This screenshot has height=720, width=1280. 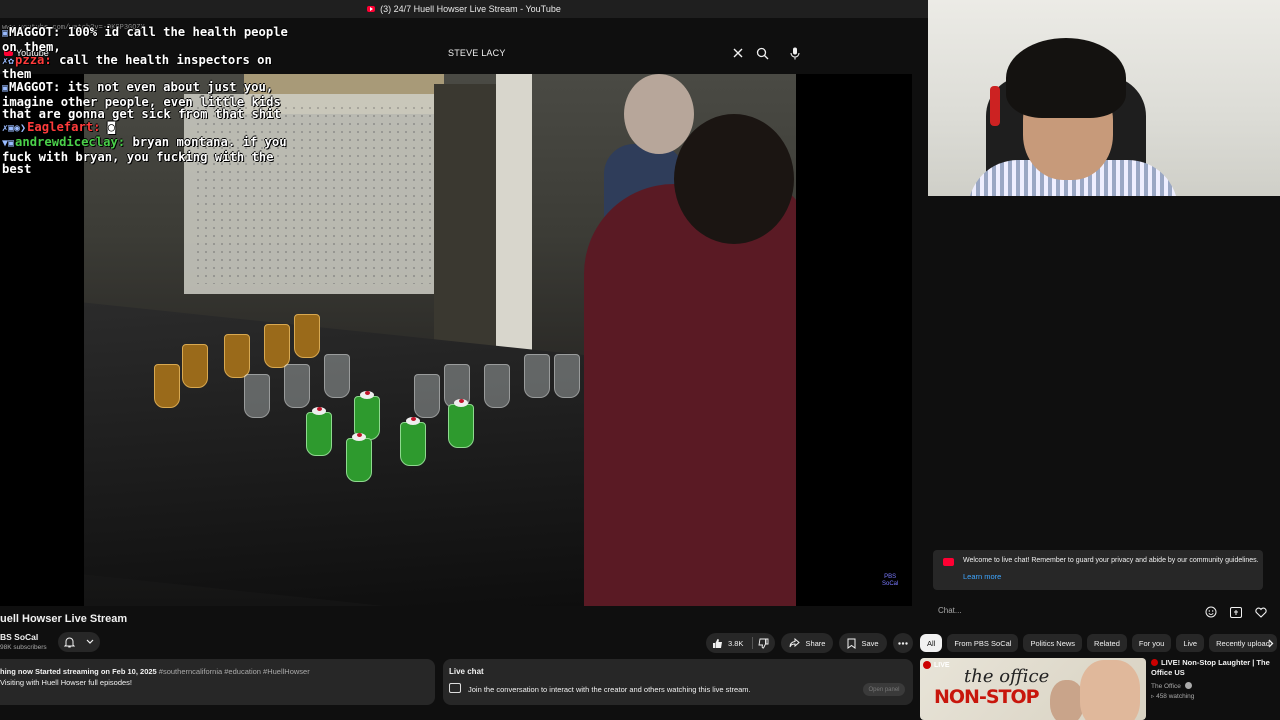 I want to click on notifications-button, so click(x=79, y=642).